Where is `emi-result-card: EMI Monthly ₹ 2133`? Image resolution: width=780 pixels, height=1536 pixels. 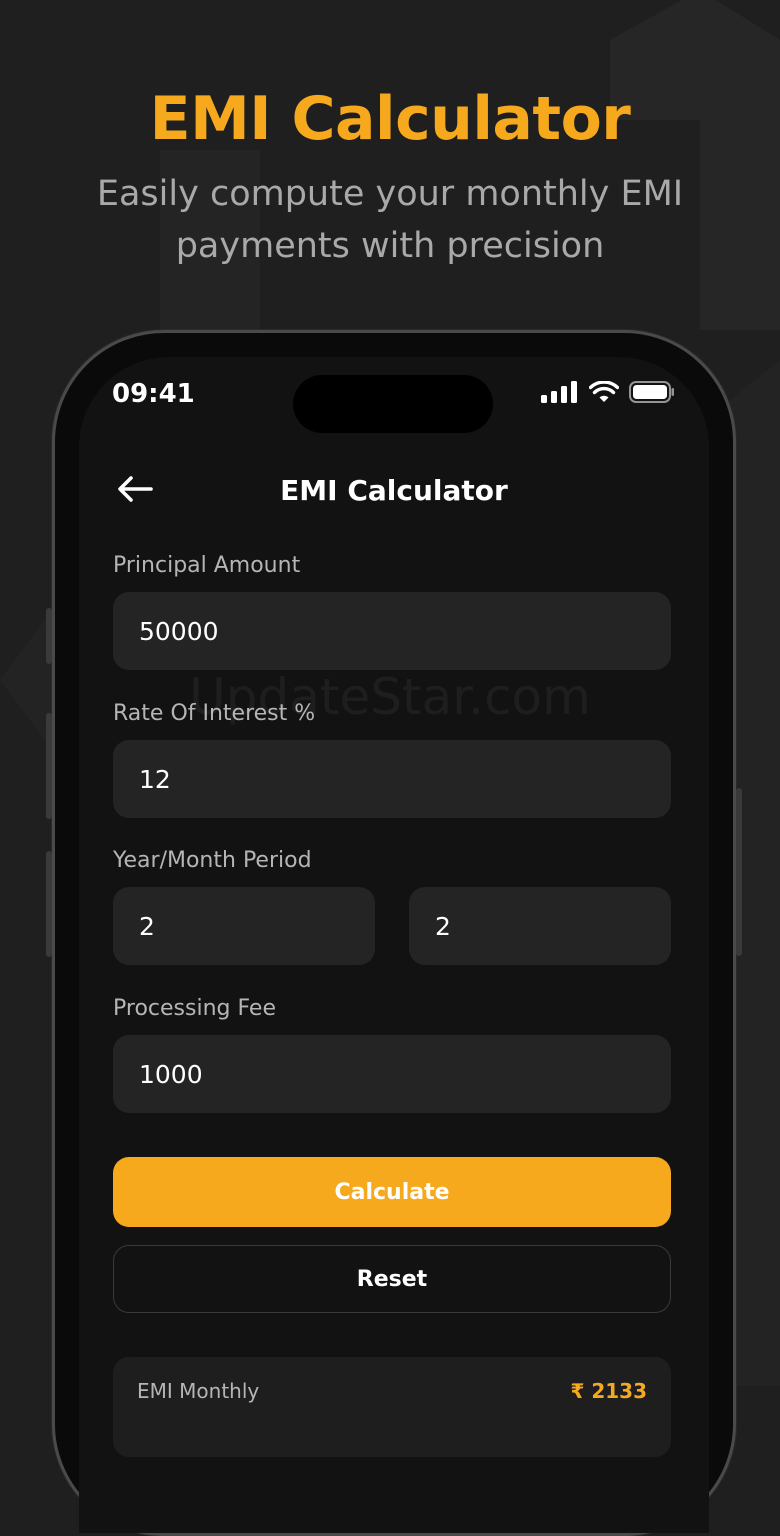 emi-result-card: EMI Monthly ₹ 2133 is located at coordinates (392, 1407).